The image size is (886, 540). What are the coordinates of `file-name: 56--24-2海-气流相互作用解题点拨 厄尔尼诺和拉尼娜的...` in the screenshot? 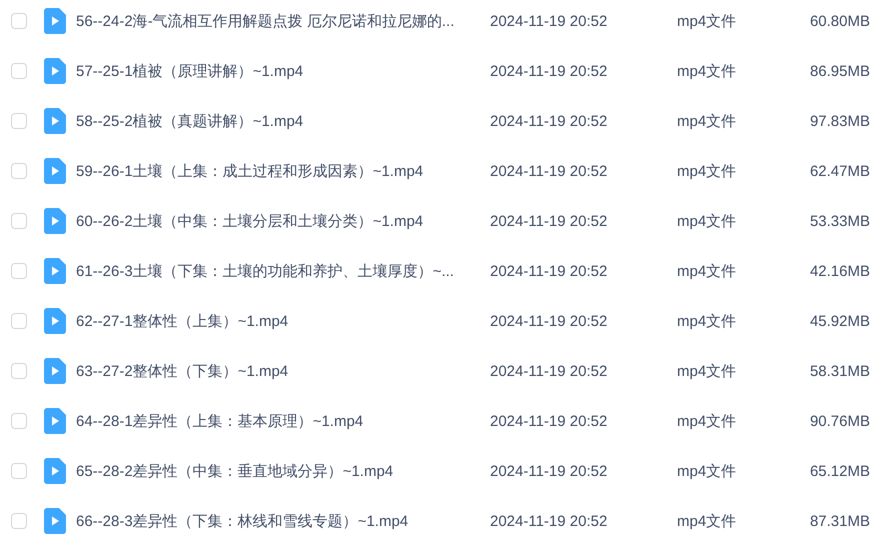 It's located at (283, 21).